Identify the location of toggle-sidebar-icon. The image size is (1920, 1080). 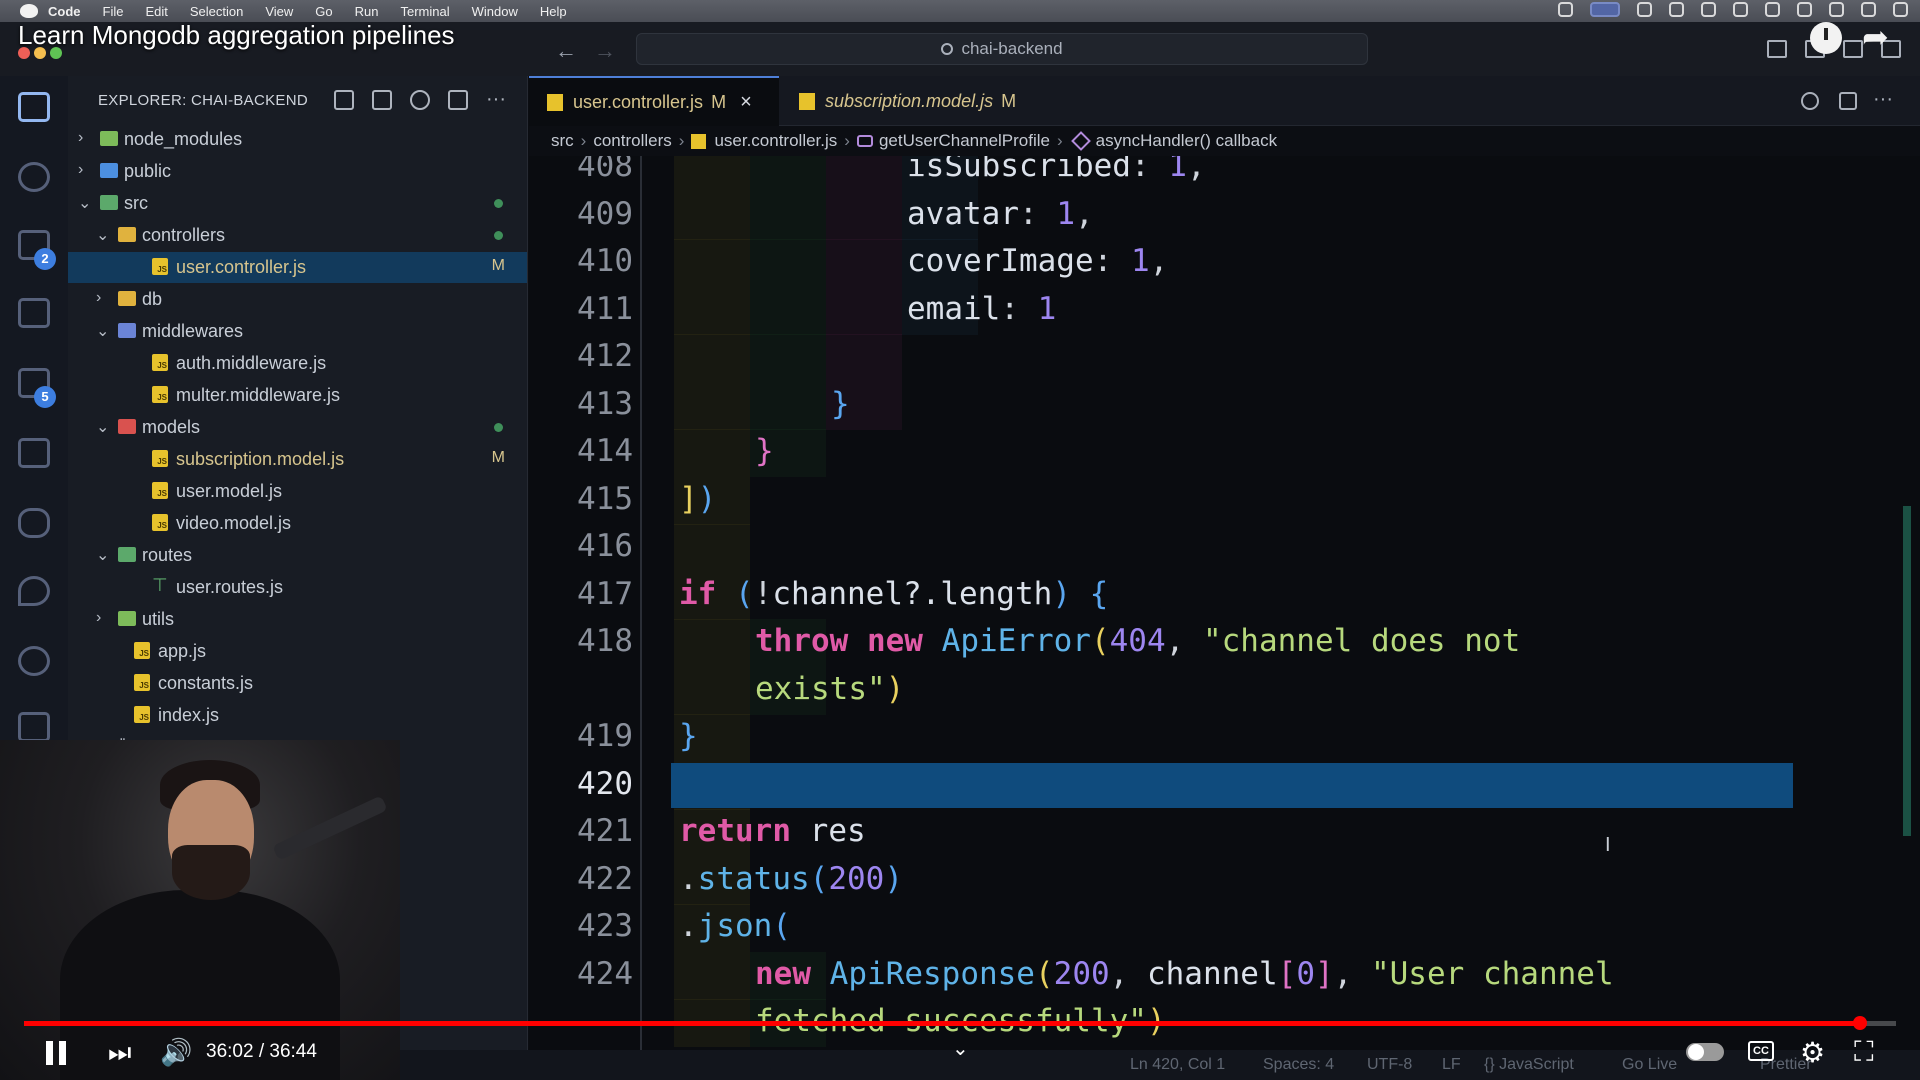
(1777, 49).